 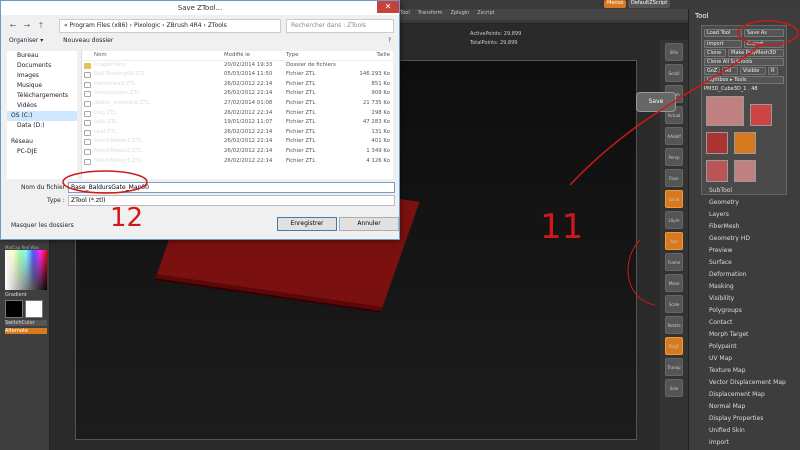 What do you see at coordinates (368, 56) in the screenshot?
I see `column-size: Taille` at bounding box center [368, 56].